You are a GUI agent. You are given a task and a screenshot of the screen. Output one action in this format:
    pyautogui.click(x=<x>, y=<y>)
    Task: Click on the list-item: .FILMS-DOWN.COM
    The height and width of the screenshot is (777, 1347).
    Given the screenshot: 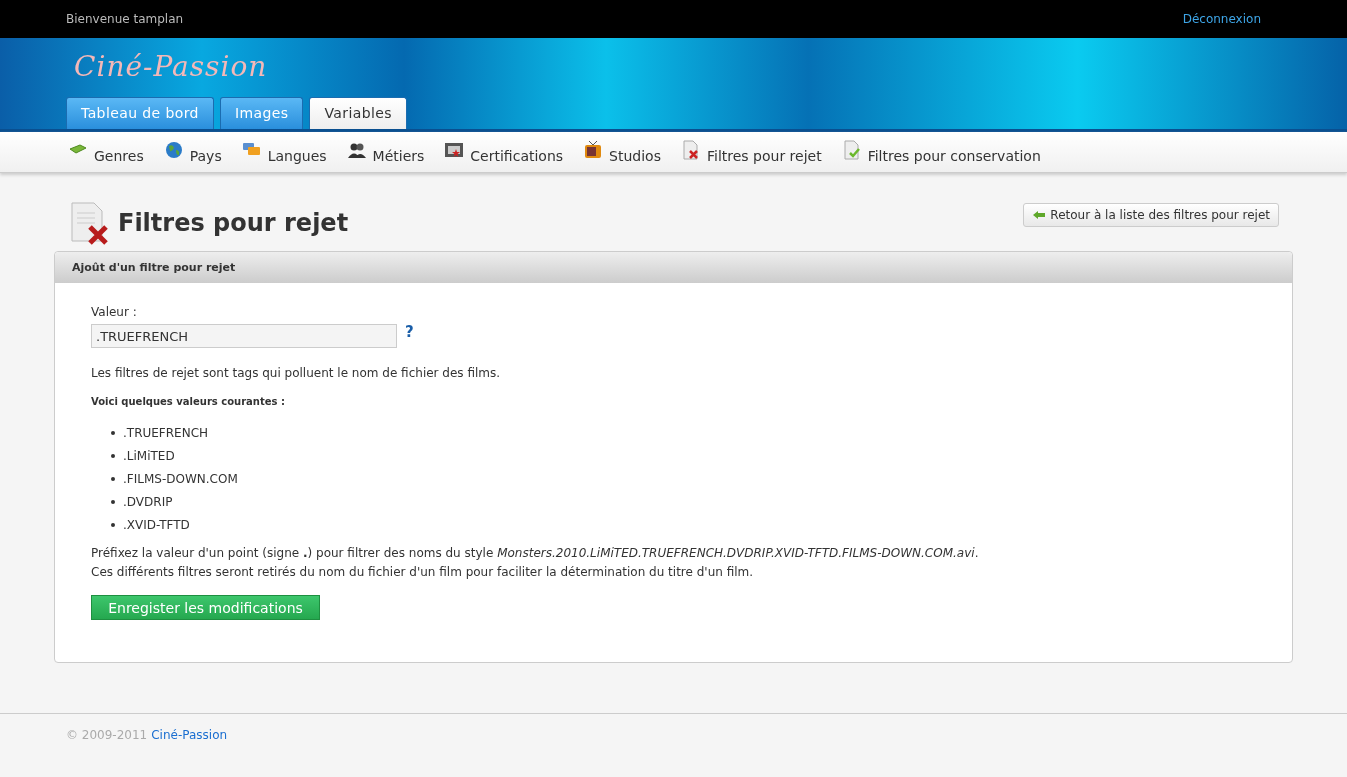 What is the action you would take?
    pyautogui.click(x=180, y=478)
    